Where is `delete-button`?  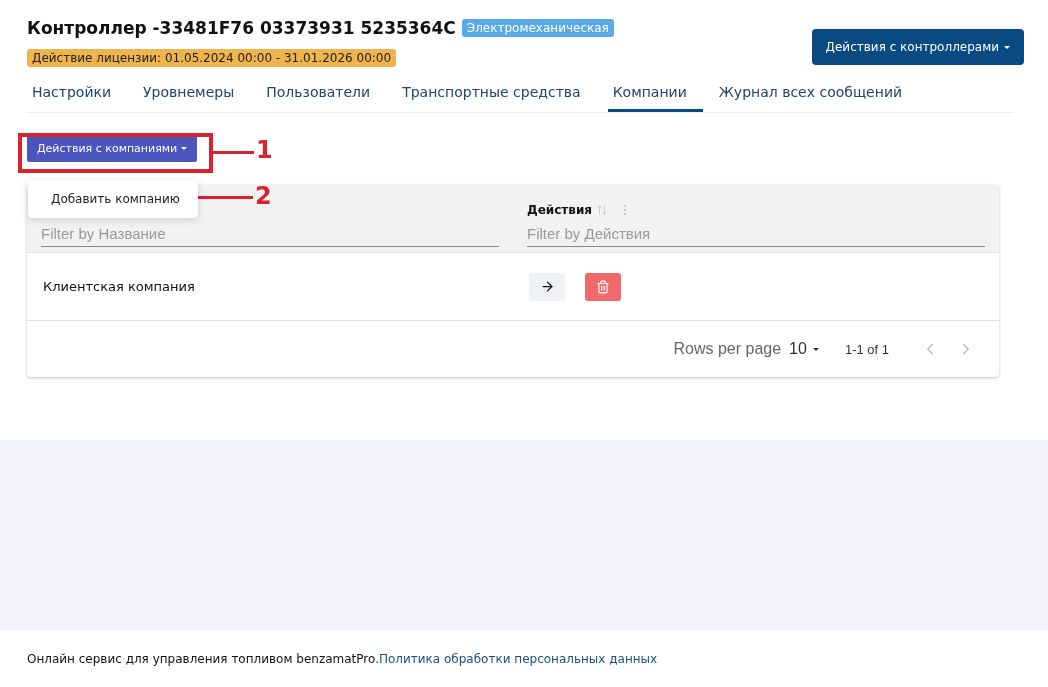
delete-button is located at coordinates (603, 286).